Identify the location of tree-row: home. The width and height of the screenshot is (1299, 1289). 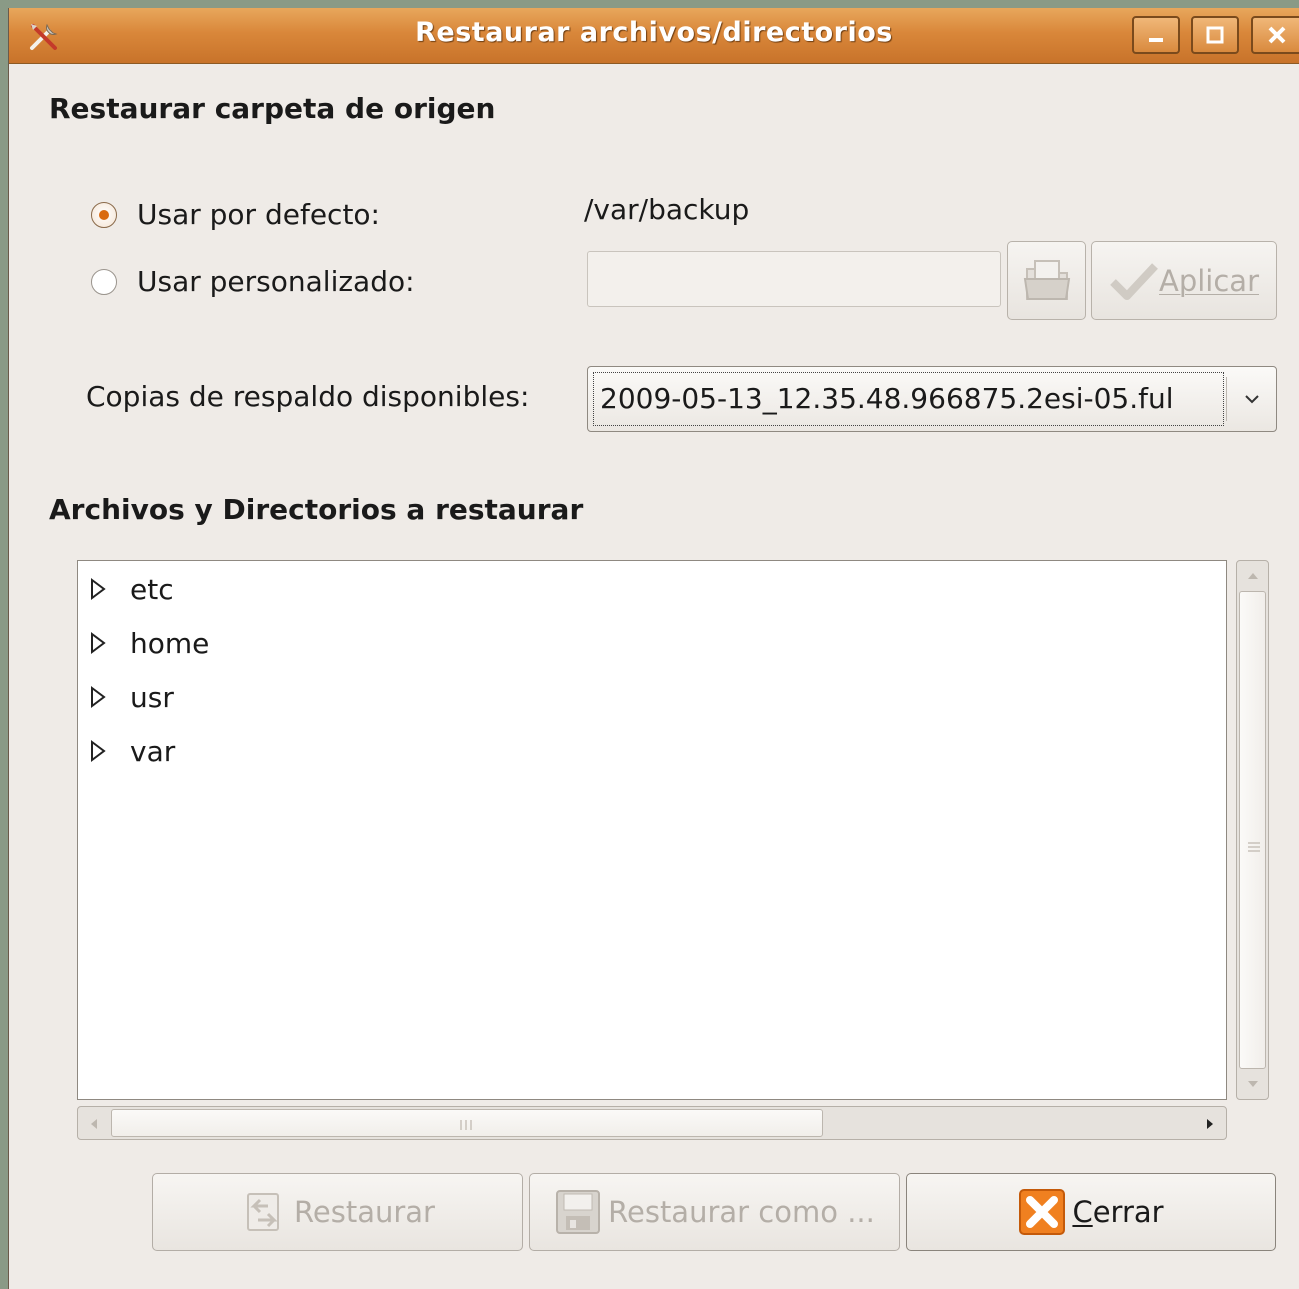
(148, 643).